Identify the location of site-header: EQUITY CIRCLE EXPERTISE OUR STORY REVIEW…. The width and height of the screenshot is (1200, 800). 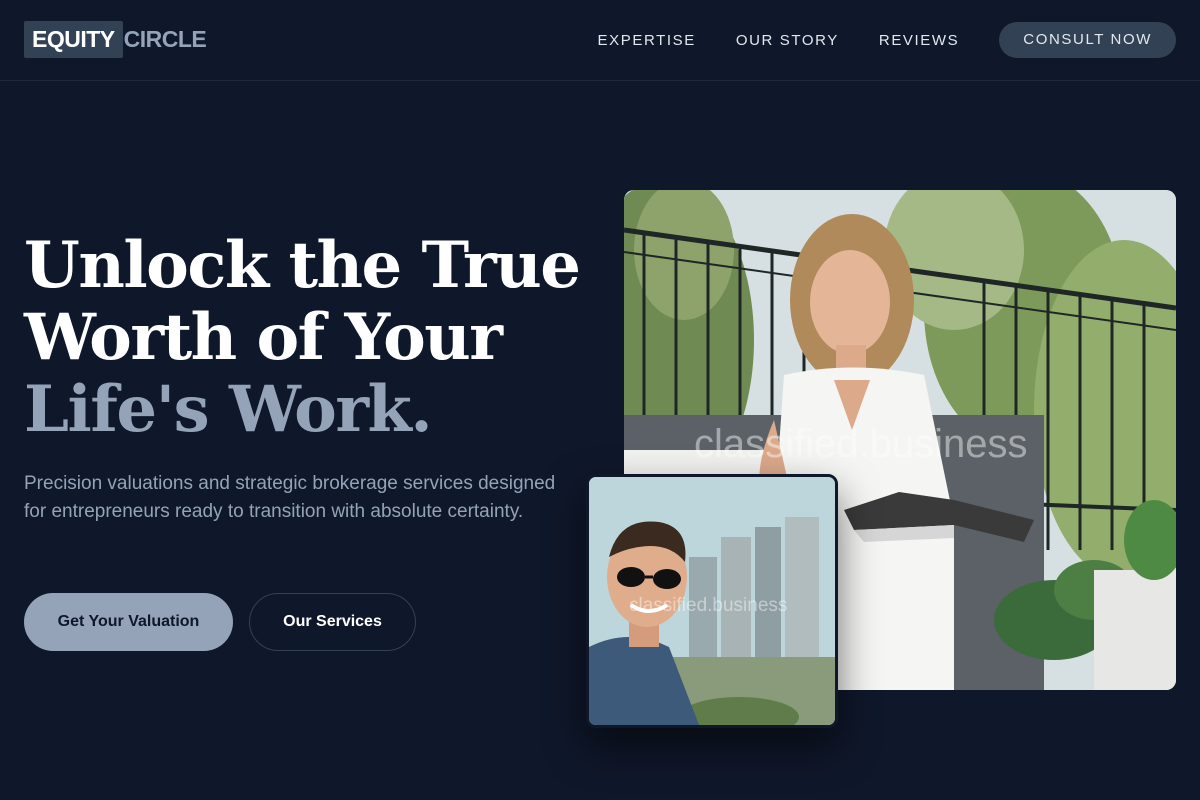
(600, 40).